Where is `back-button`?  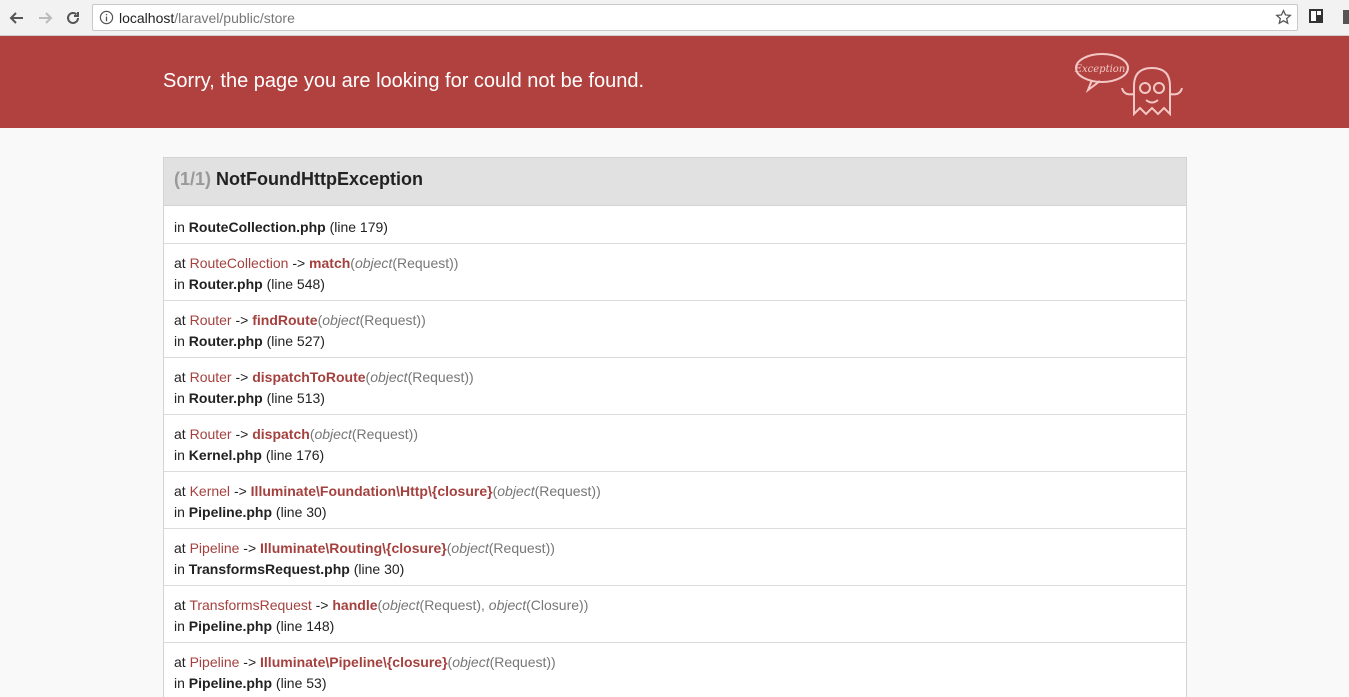 back-button is located at coordinates (17, 18).